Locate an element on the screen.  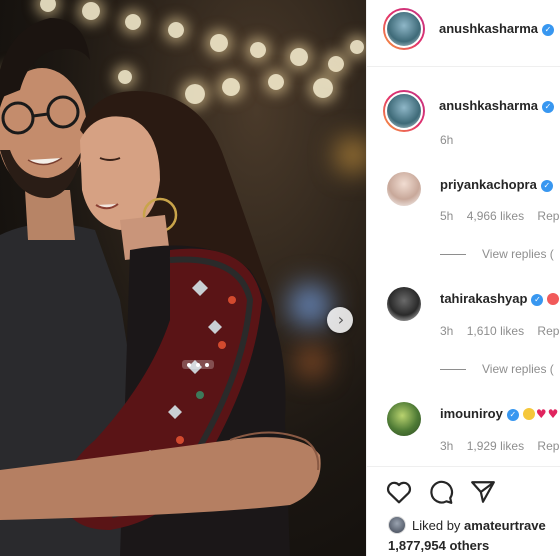
likes-count-value: 1,877,954 others is located at coordinates (439, 545).